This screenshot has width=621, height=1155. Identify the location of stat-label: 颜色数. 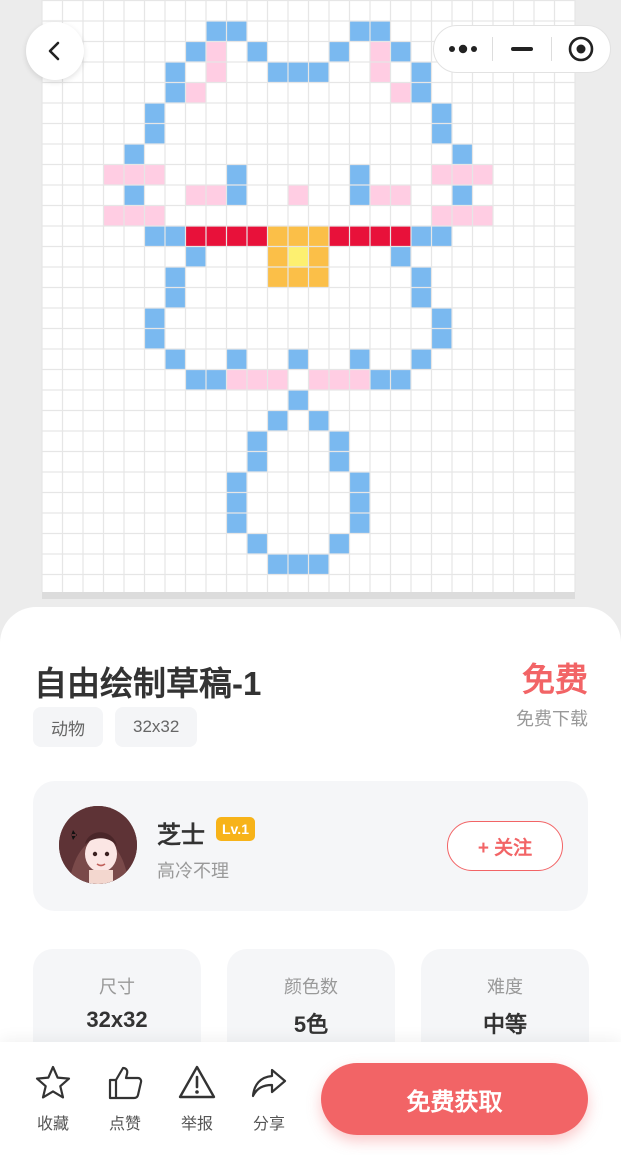
(311, 987).